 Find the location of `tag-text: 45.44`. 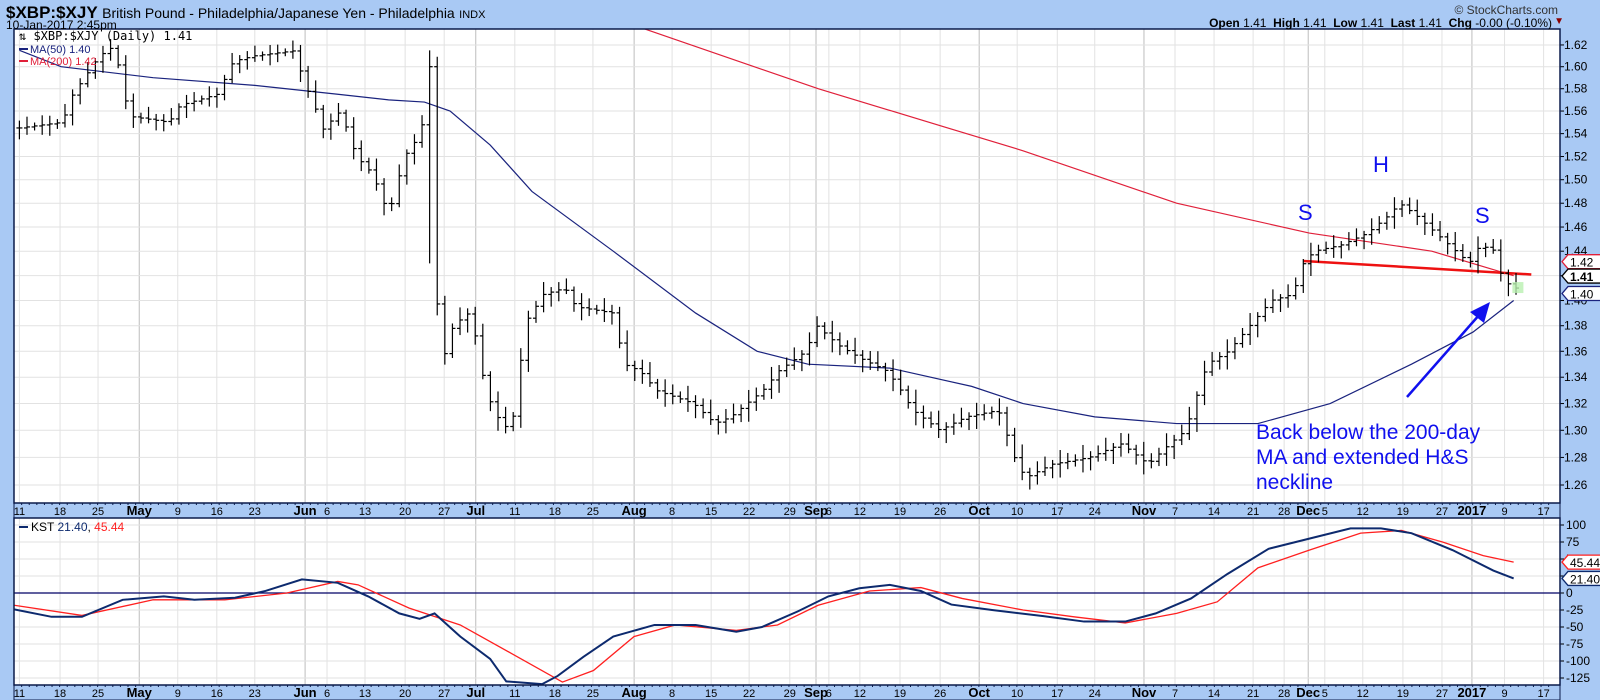

tag-text: 45.44 is located at coordinates (1585, 563).